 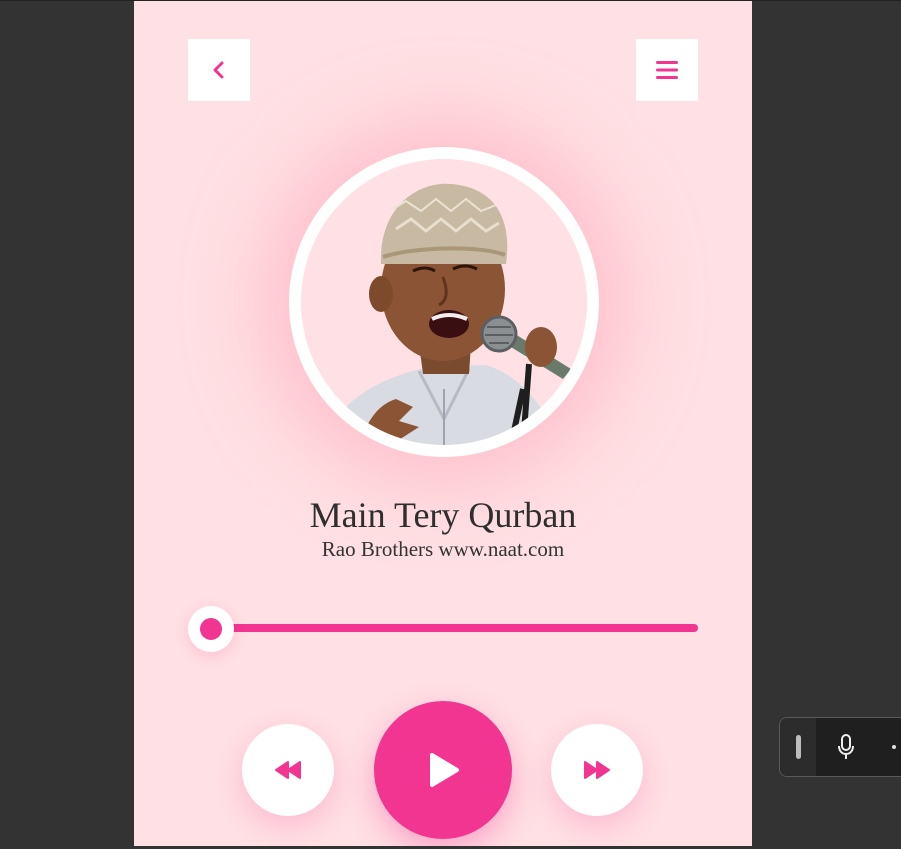 I want to click on track-artist: Rao Brothers www.naat.com, so click(x=443, y=549).